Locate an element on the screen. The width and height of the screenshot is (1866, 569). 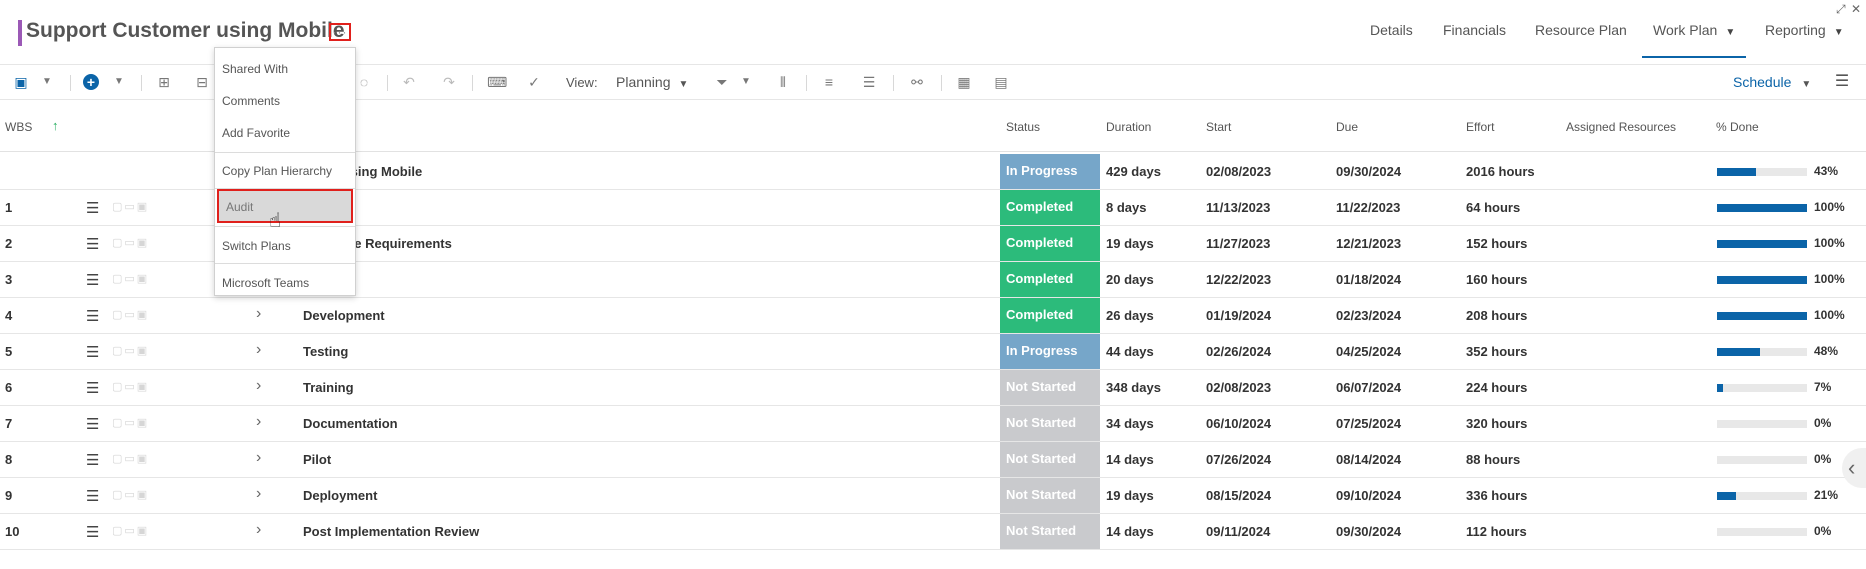
task-name-cell: Development is located at coordinates (344, 315).